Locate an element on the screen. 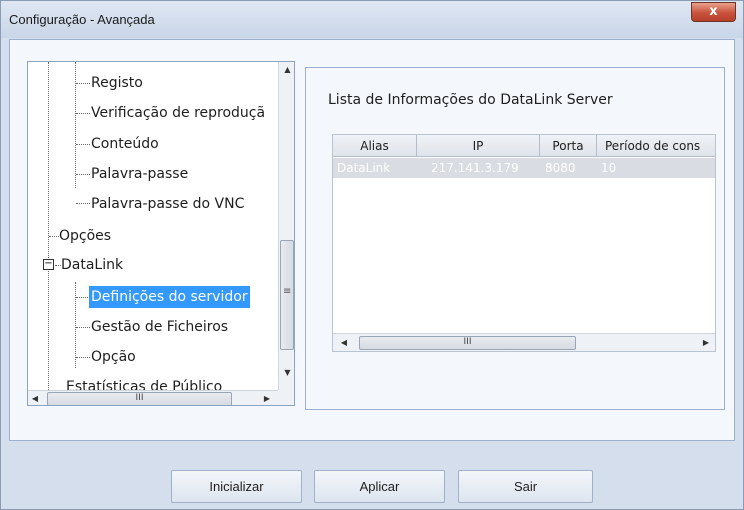  tree-horizontal-scrollbar: ◀ III ▶ is located at coordinates (153, 397).